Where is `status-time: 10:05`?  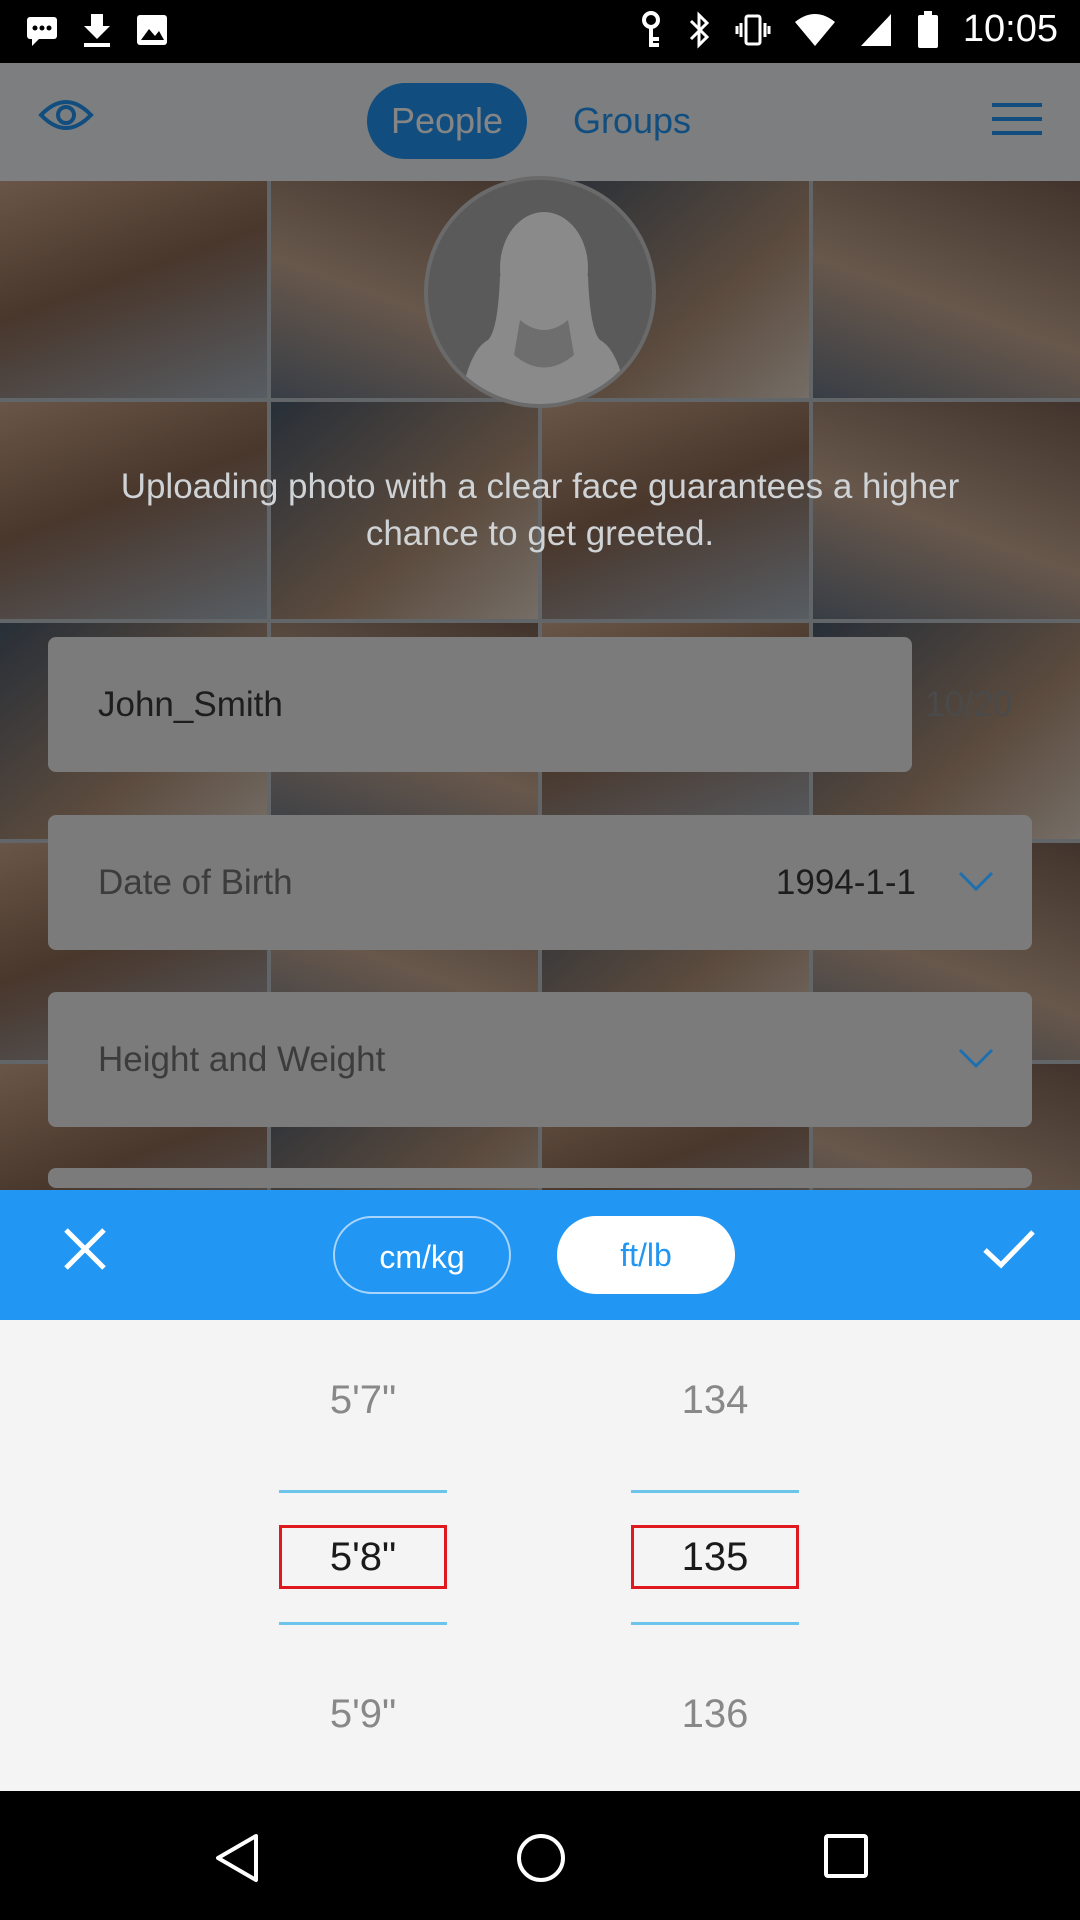 status-time: 10:05 is located at coordinates (1010, 29).